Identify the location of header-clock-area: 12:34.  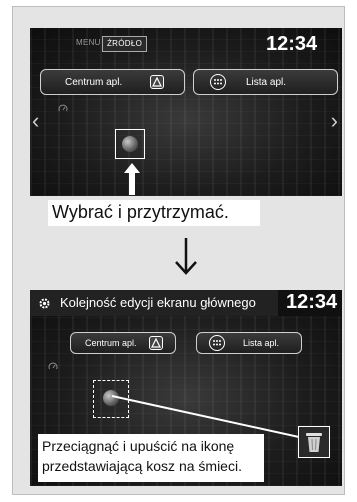
(310, 303).